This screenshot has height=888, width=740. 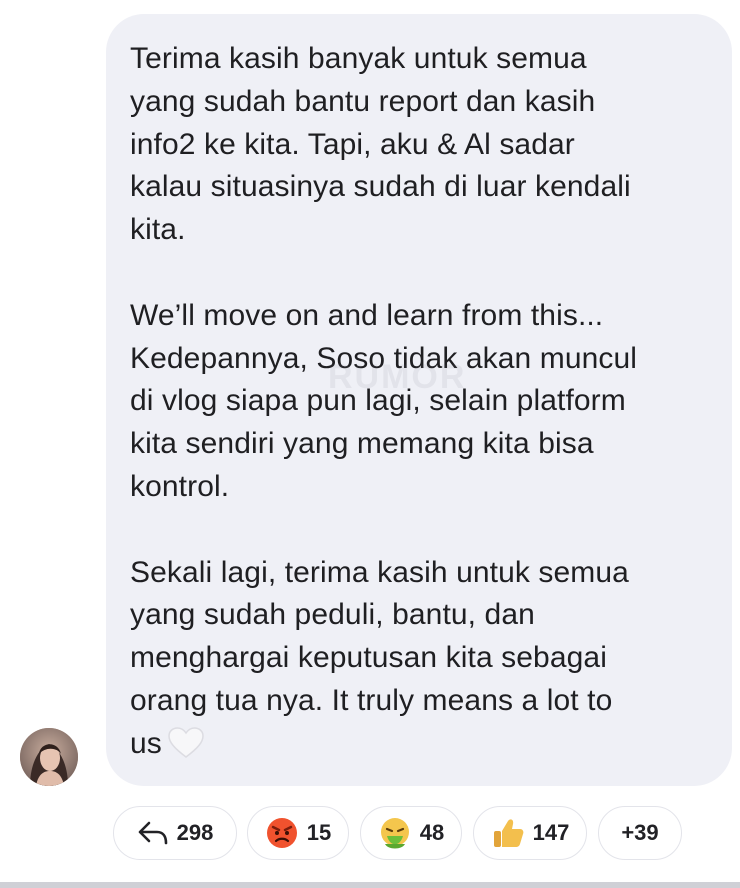 I want to click on message-line: kontrol., so click(x=180, y=486).